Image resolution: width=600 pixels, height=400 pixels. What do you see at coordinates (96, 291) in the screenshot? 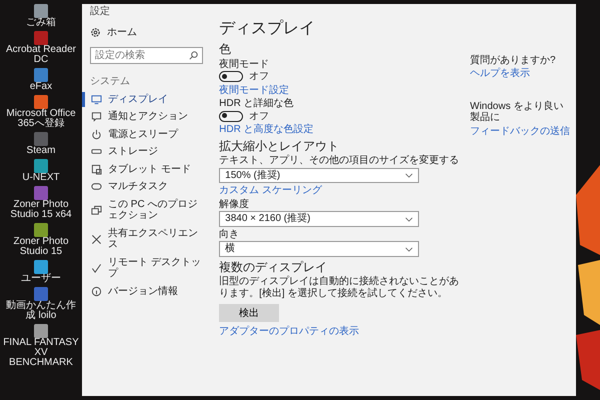
I see `info-icon` at bounding box center [96, 291].